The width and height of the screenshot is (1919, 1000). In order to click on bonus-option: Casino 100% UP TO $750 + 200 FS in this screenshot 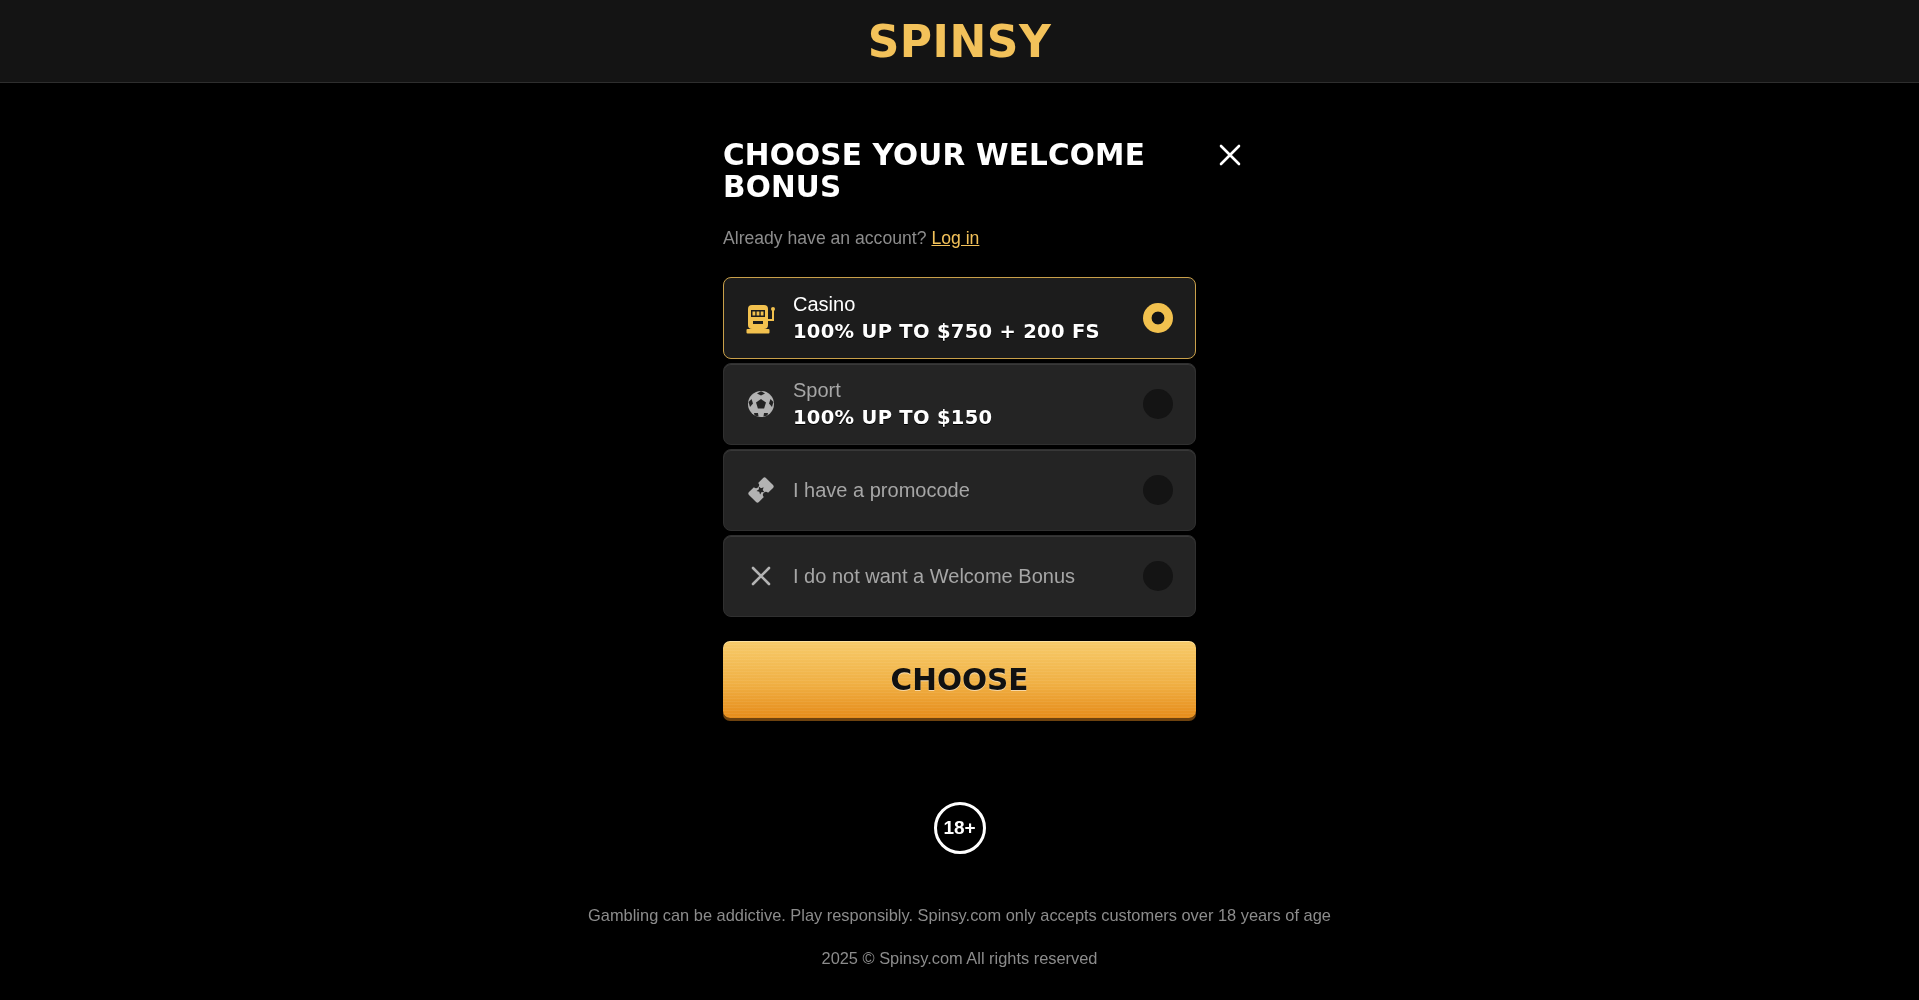, I will do `click(959, 318)`.